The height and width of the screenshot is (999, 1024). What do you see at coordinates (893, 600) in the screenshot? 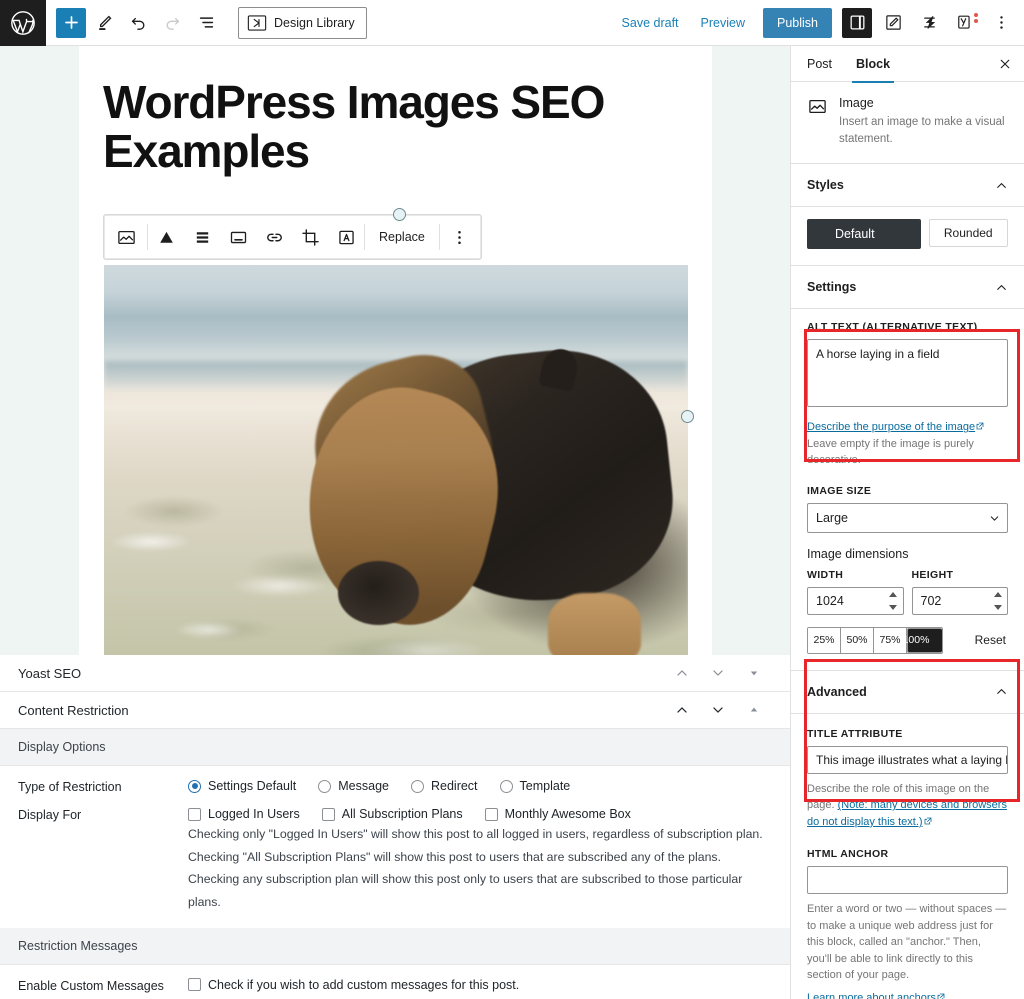
I see `width-stepper` at bounding box center [893, 600].